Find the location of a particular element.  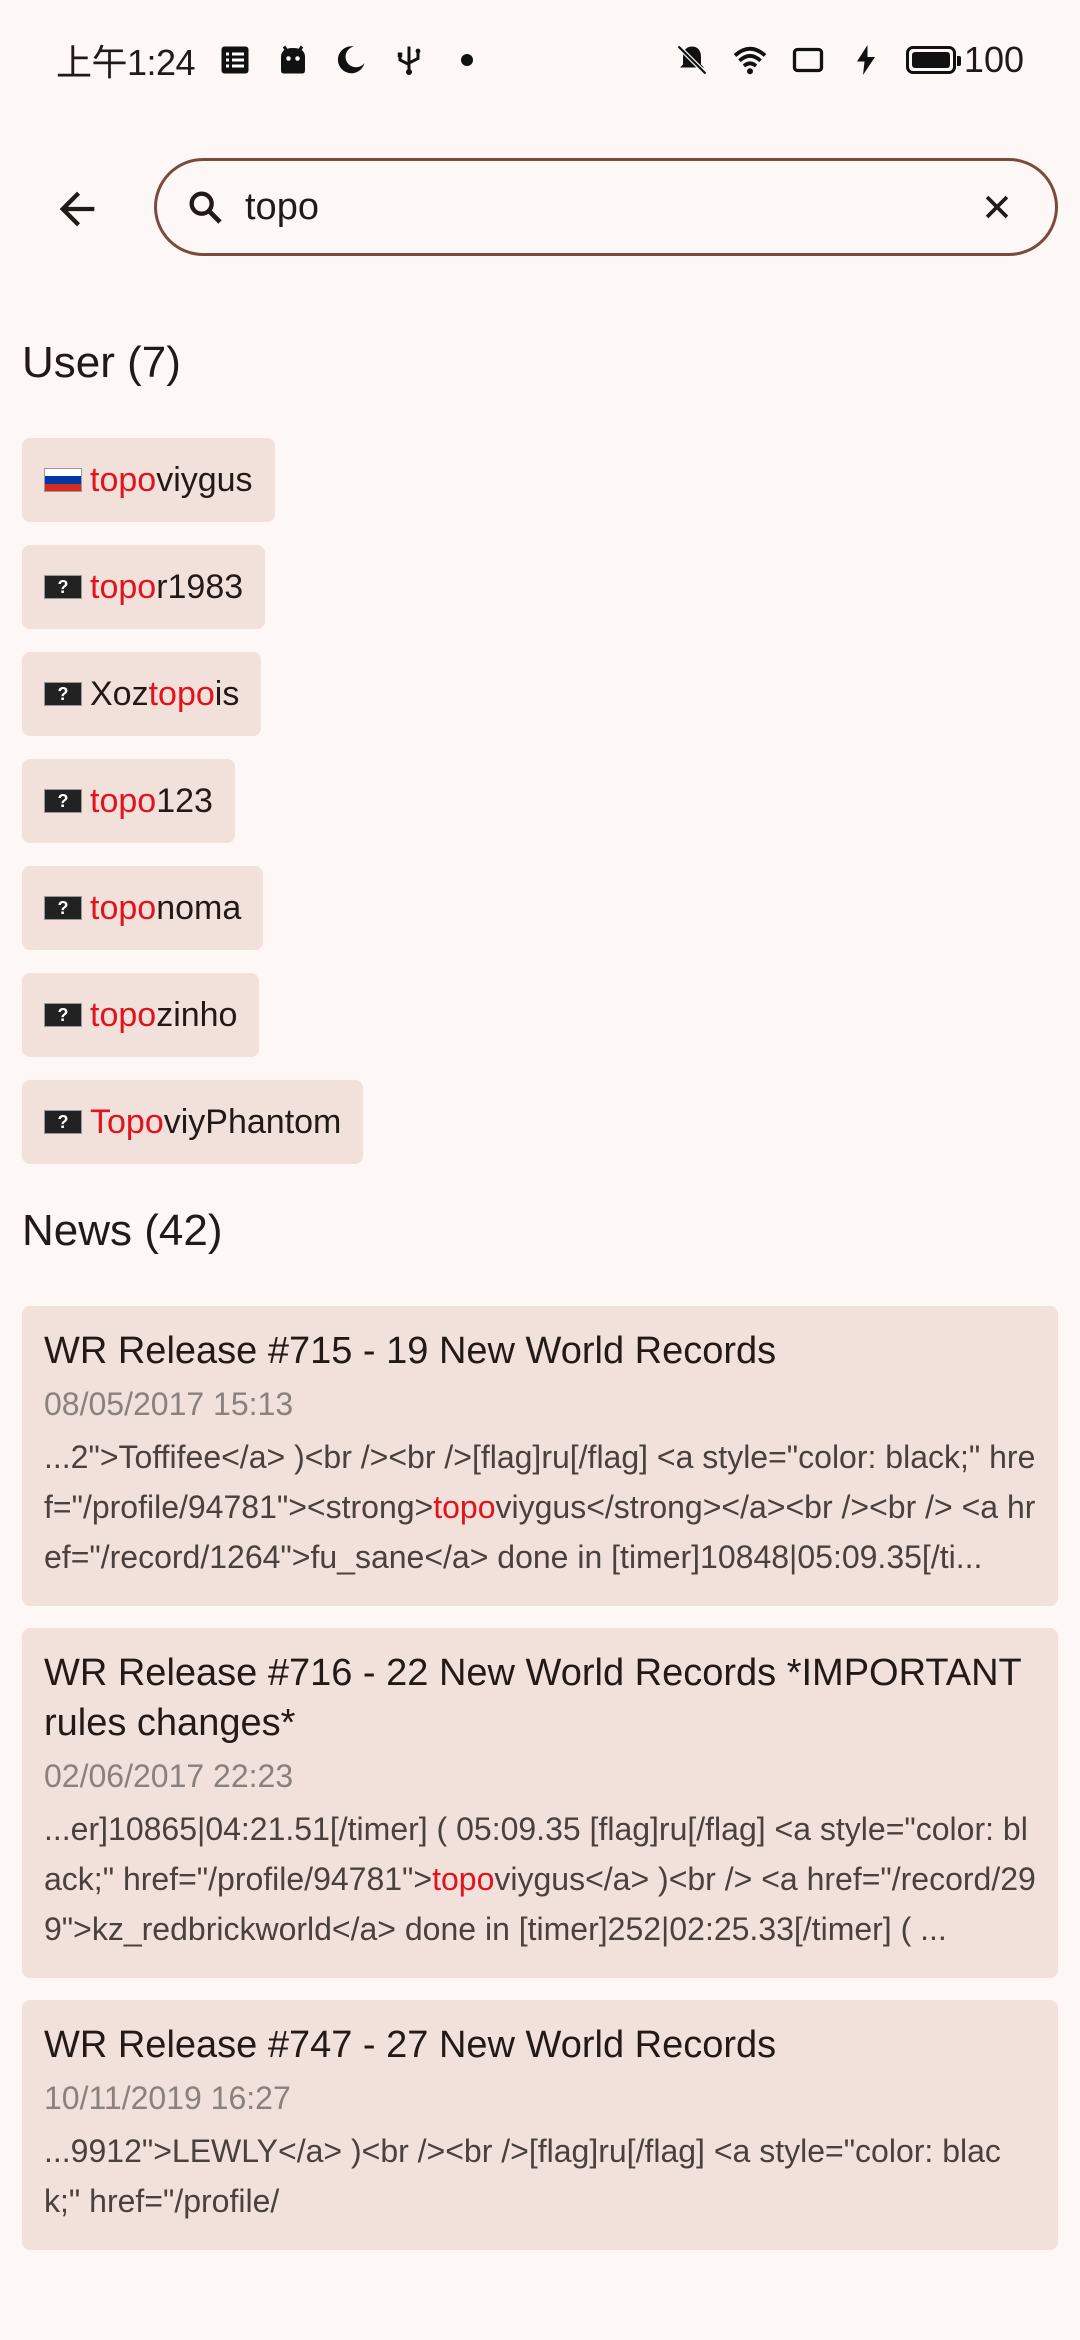

news-date: 08/05/2017 15:13 is located at coordinates (169, 1404).